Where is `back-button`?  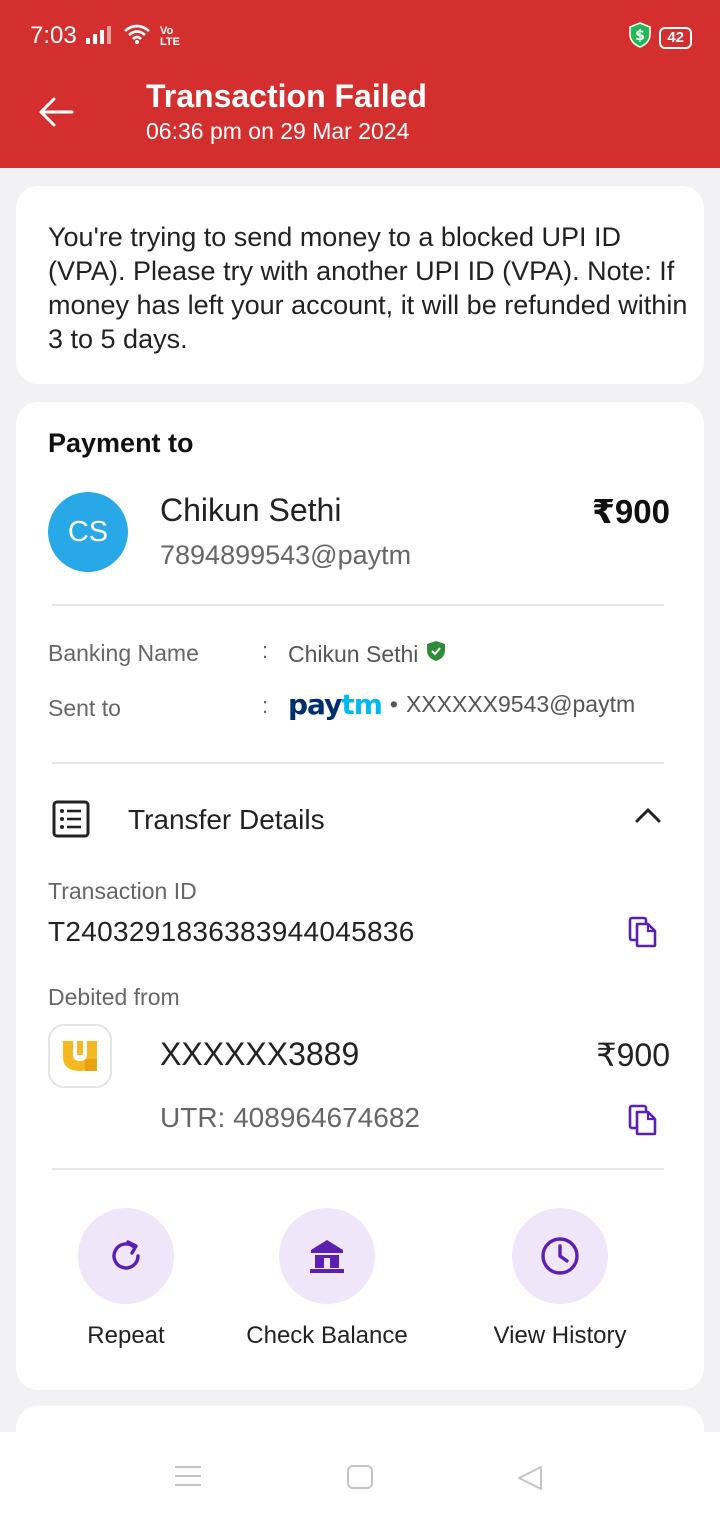 back-button is located at coordinates (56, 112).